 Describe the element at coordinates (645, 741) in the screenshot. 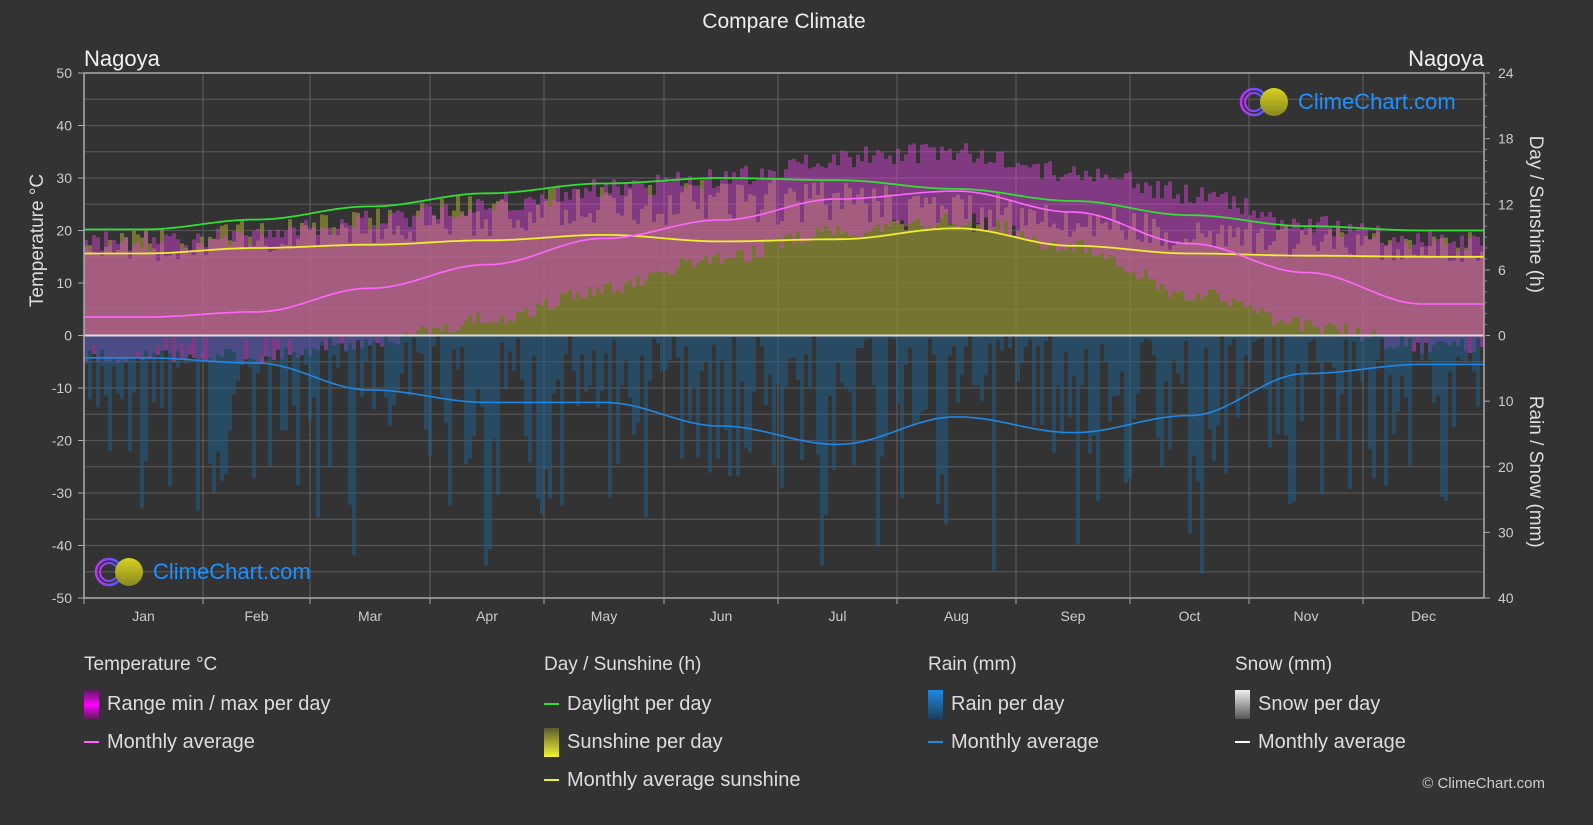

I see `legend-label: Sunshine per day` at that location.